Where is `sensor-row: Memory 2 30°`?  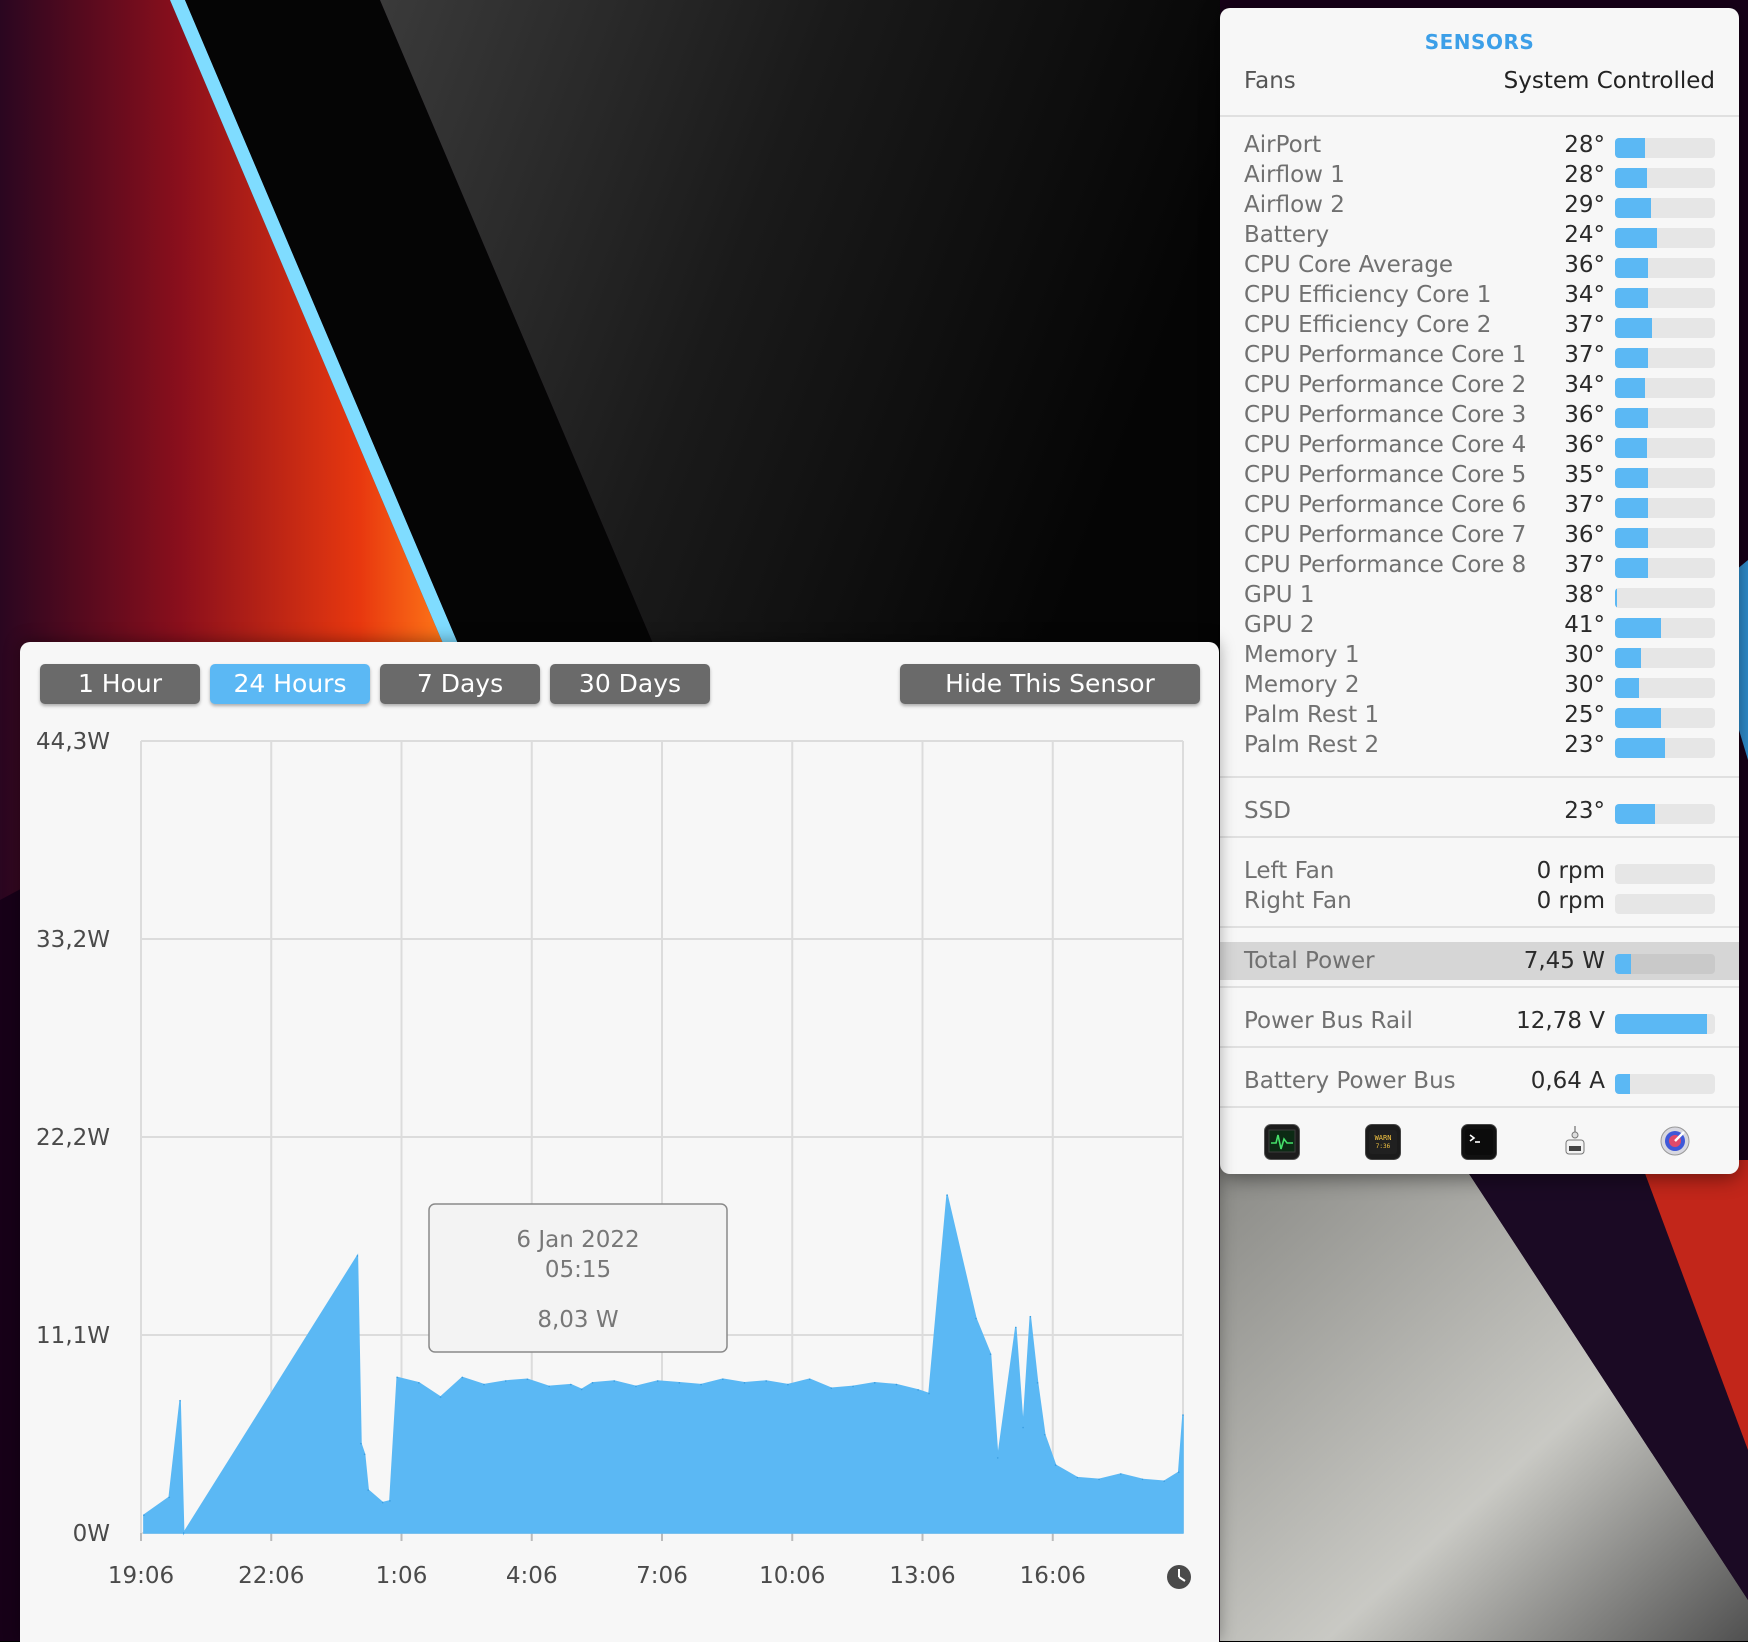
sensor-row: Memory 2 30° is located at coordinates (1479, 687).